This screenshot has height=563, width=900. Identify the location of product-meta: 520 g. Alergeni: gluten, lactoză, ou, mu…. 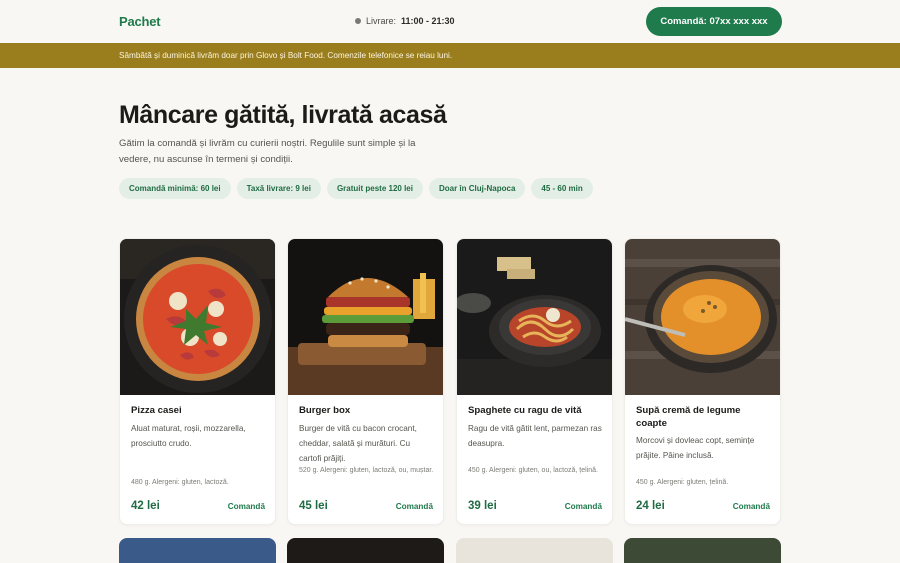
(366, 470).